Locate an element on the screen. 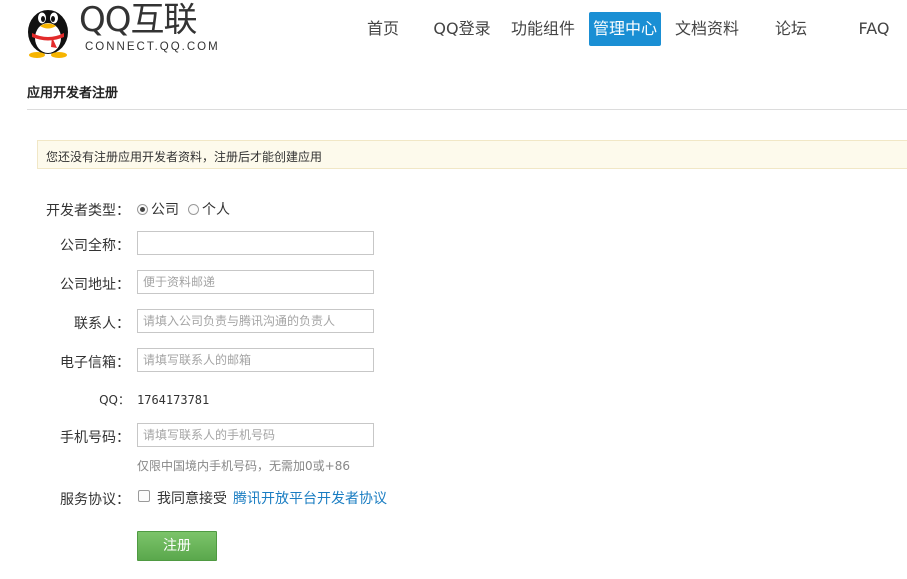  agree-text: 我同意接受 is located at coordinates (192, 499).